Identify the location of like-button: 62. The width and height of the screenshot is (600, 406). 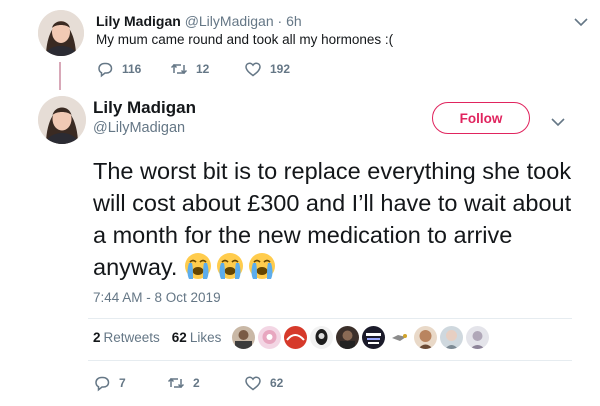
(263, 383).